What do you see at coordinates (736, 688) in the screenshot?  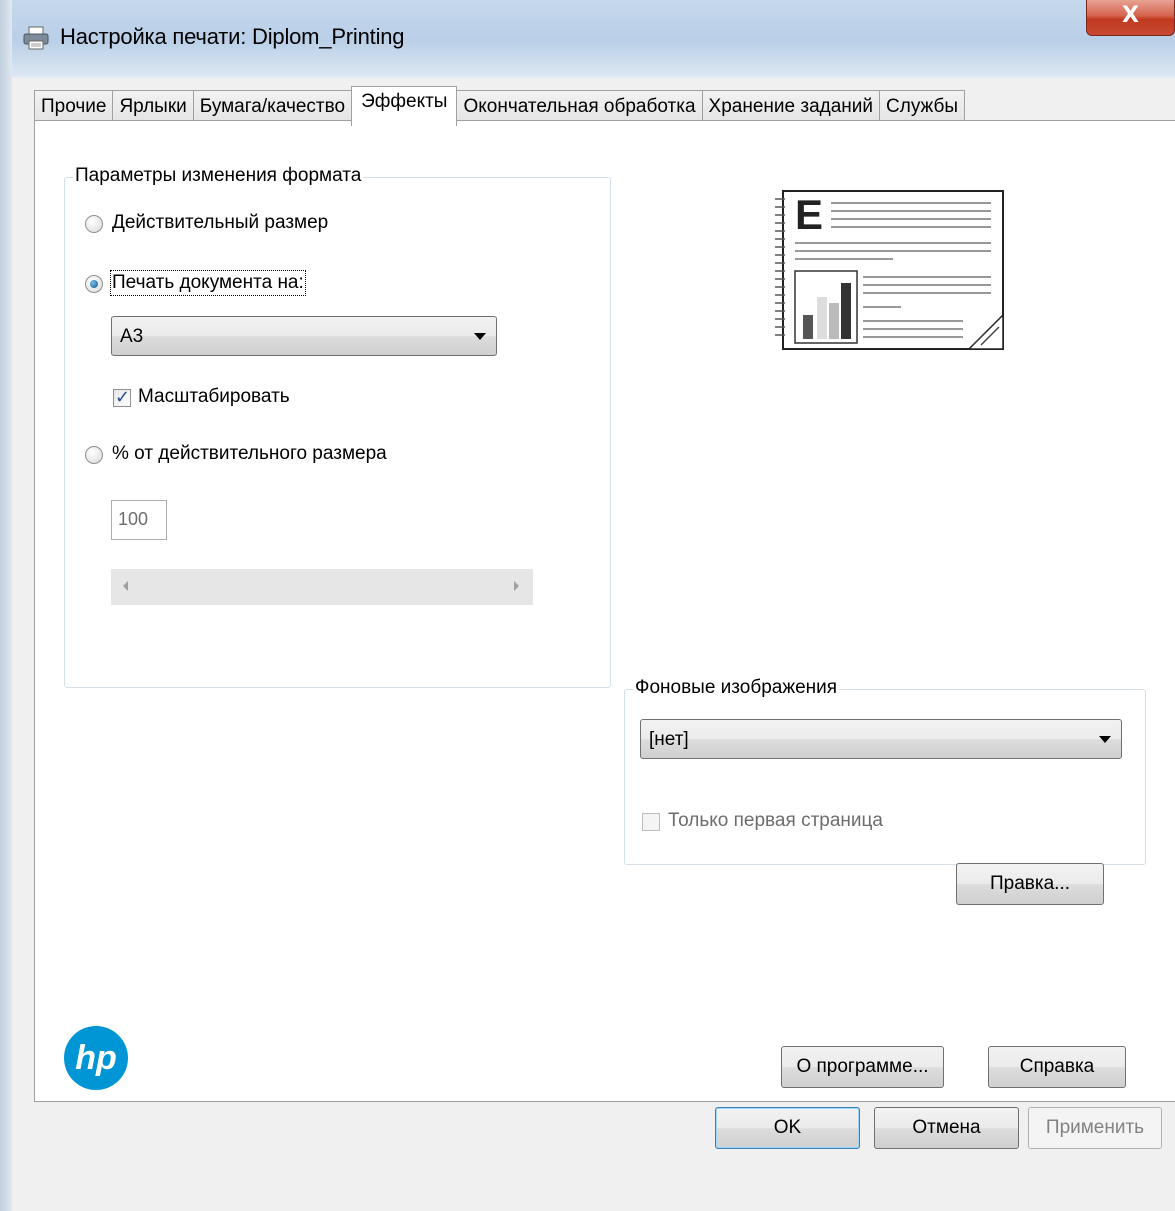 I see `watermarks-label: Фоновые изображения` at bounding box center [736, 688].